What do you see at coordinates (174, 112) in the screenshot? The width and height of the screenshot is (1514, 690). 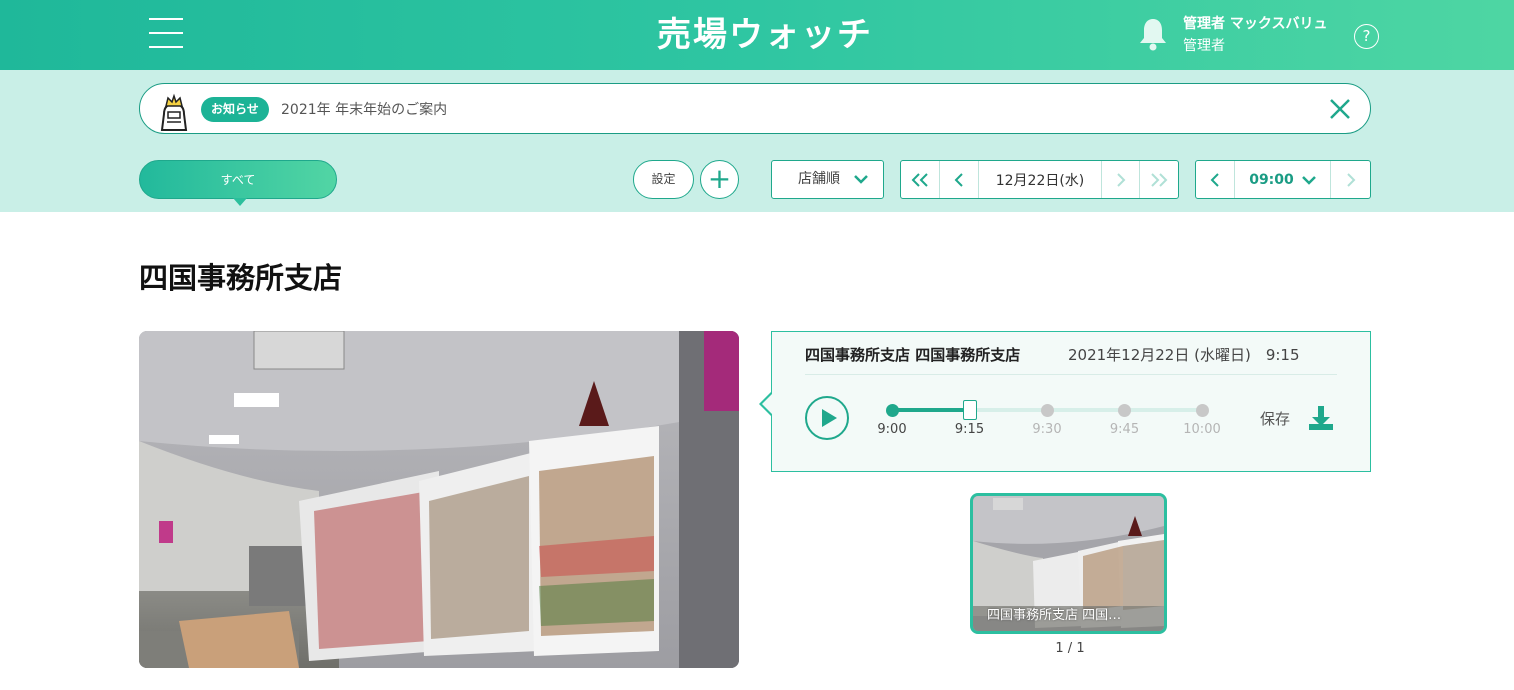 I see `announcer-icon` at bounding box center [174, 112].